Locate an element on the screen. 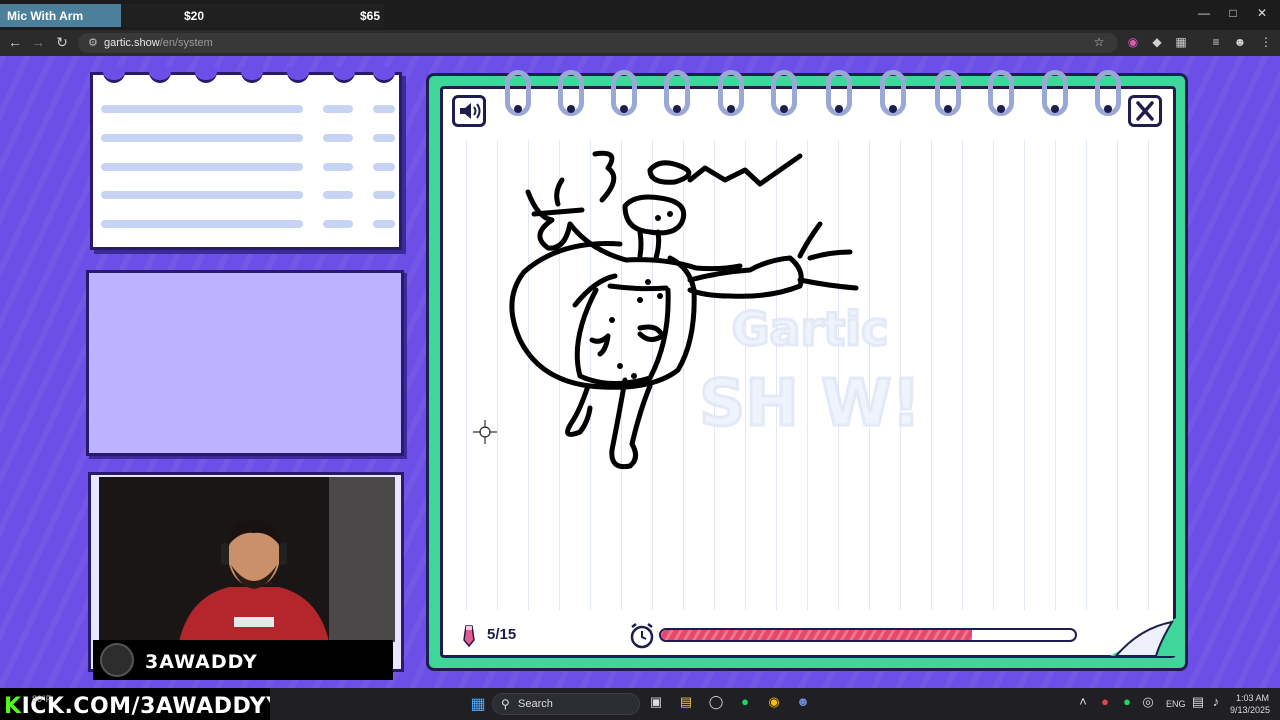 This screenshot has width=1280, height=720. clock-time: 1:03 AM is located at coordinates (1252, 698).